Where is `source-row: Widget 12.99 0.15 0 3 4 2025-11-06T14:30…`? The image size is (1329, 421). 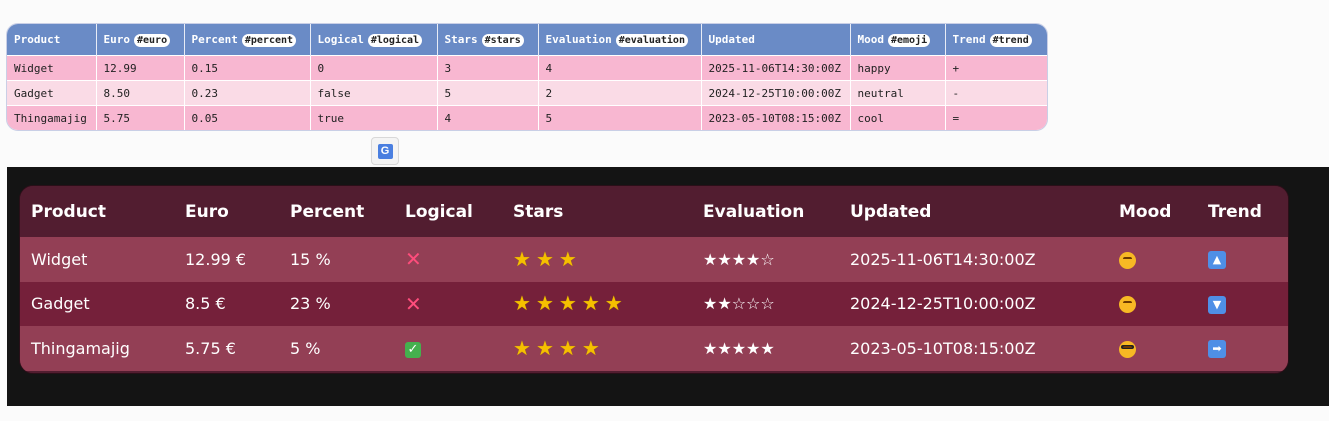 source-row: Widget 12.99 0.15 0 3 4 2025-11-06T14:30… is located at coordinates (527, 68).